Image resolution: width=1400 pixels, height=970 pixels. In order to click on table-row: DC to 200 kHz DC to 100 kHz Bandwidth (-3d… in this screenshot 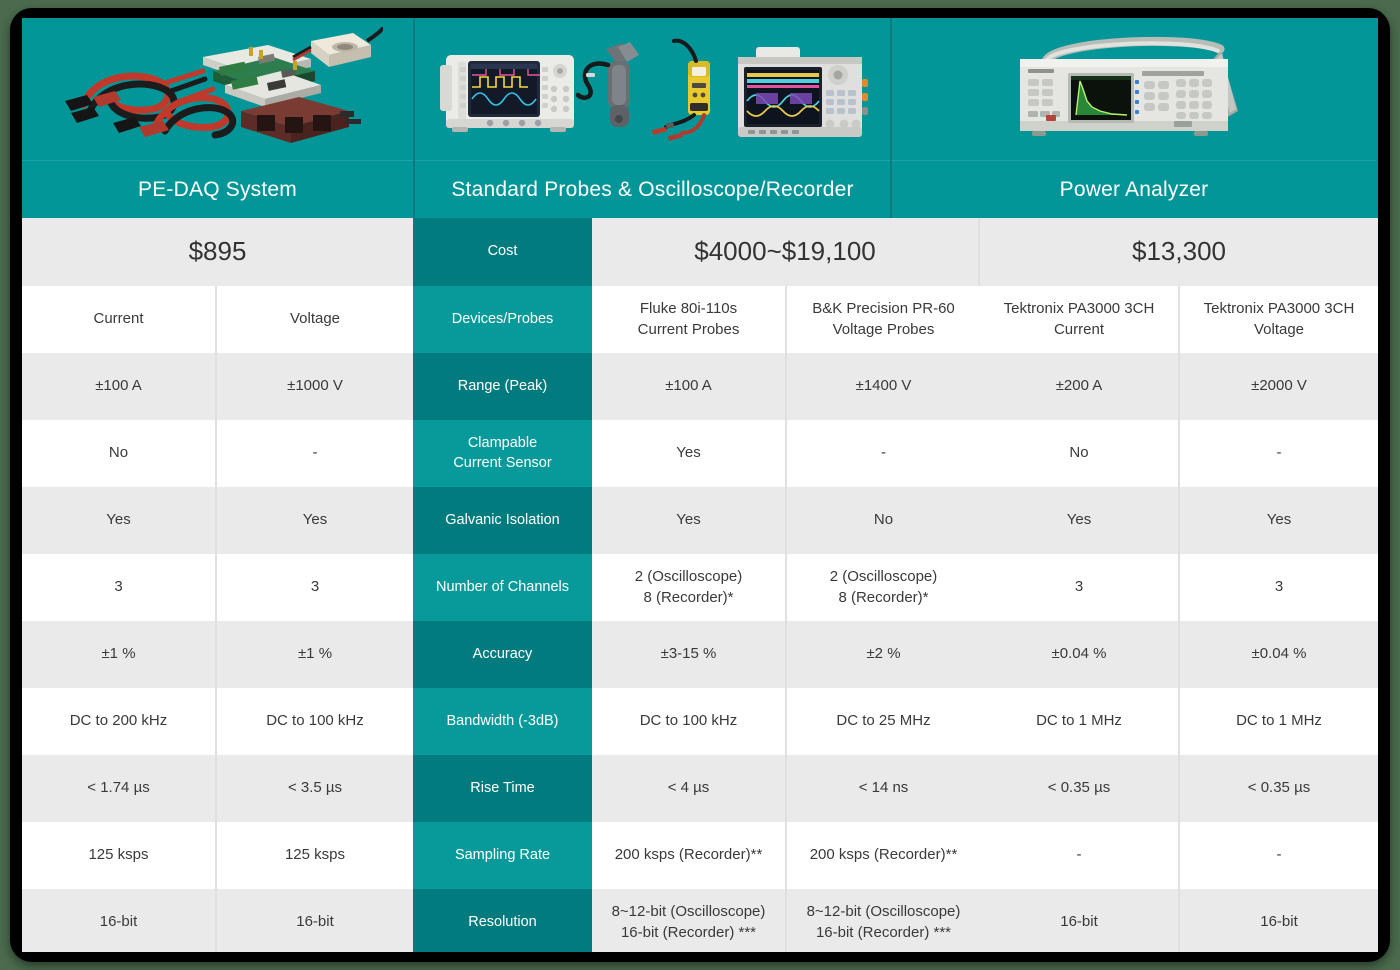, I will do `click(700, 721)`.